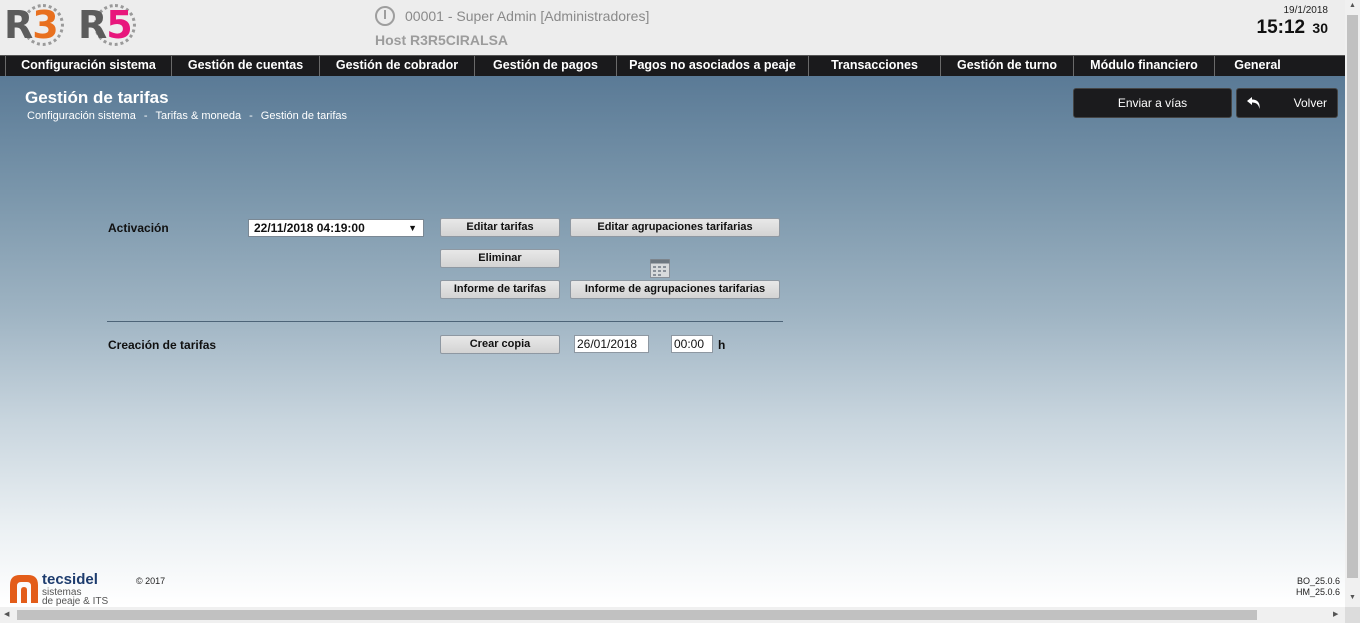 This screenshot has height=623, width=1360. Describe the element at coordinates (500, 289) in the screenshot. I see `informe-tarifas-button: Informe de tarifas` at that location.